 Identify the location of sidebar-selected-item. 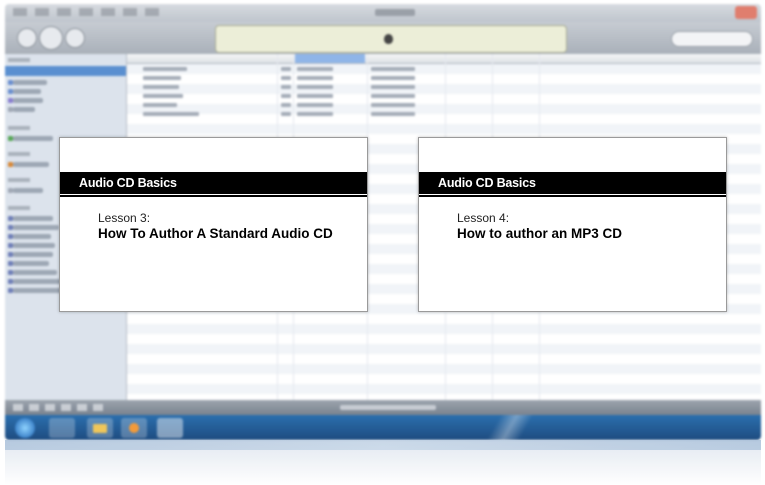
(65, 71).